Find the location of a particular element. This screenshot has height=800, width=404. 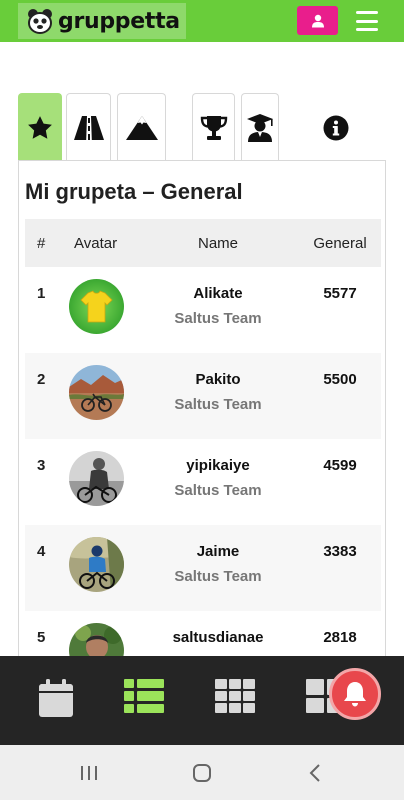

calendar-icon is located at coordinates (56, 698).